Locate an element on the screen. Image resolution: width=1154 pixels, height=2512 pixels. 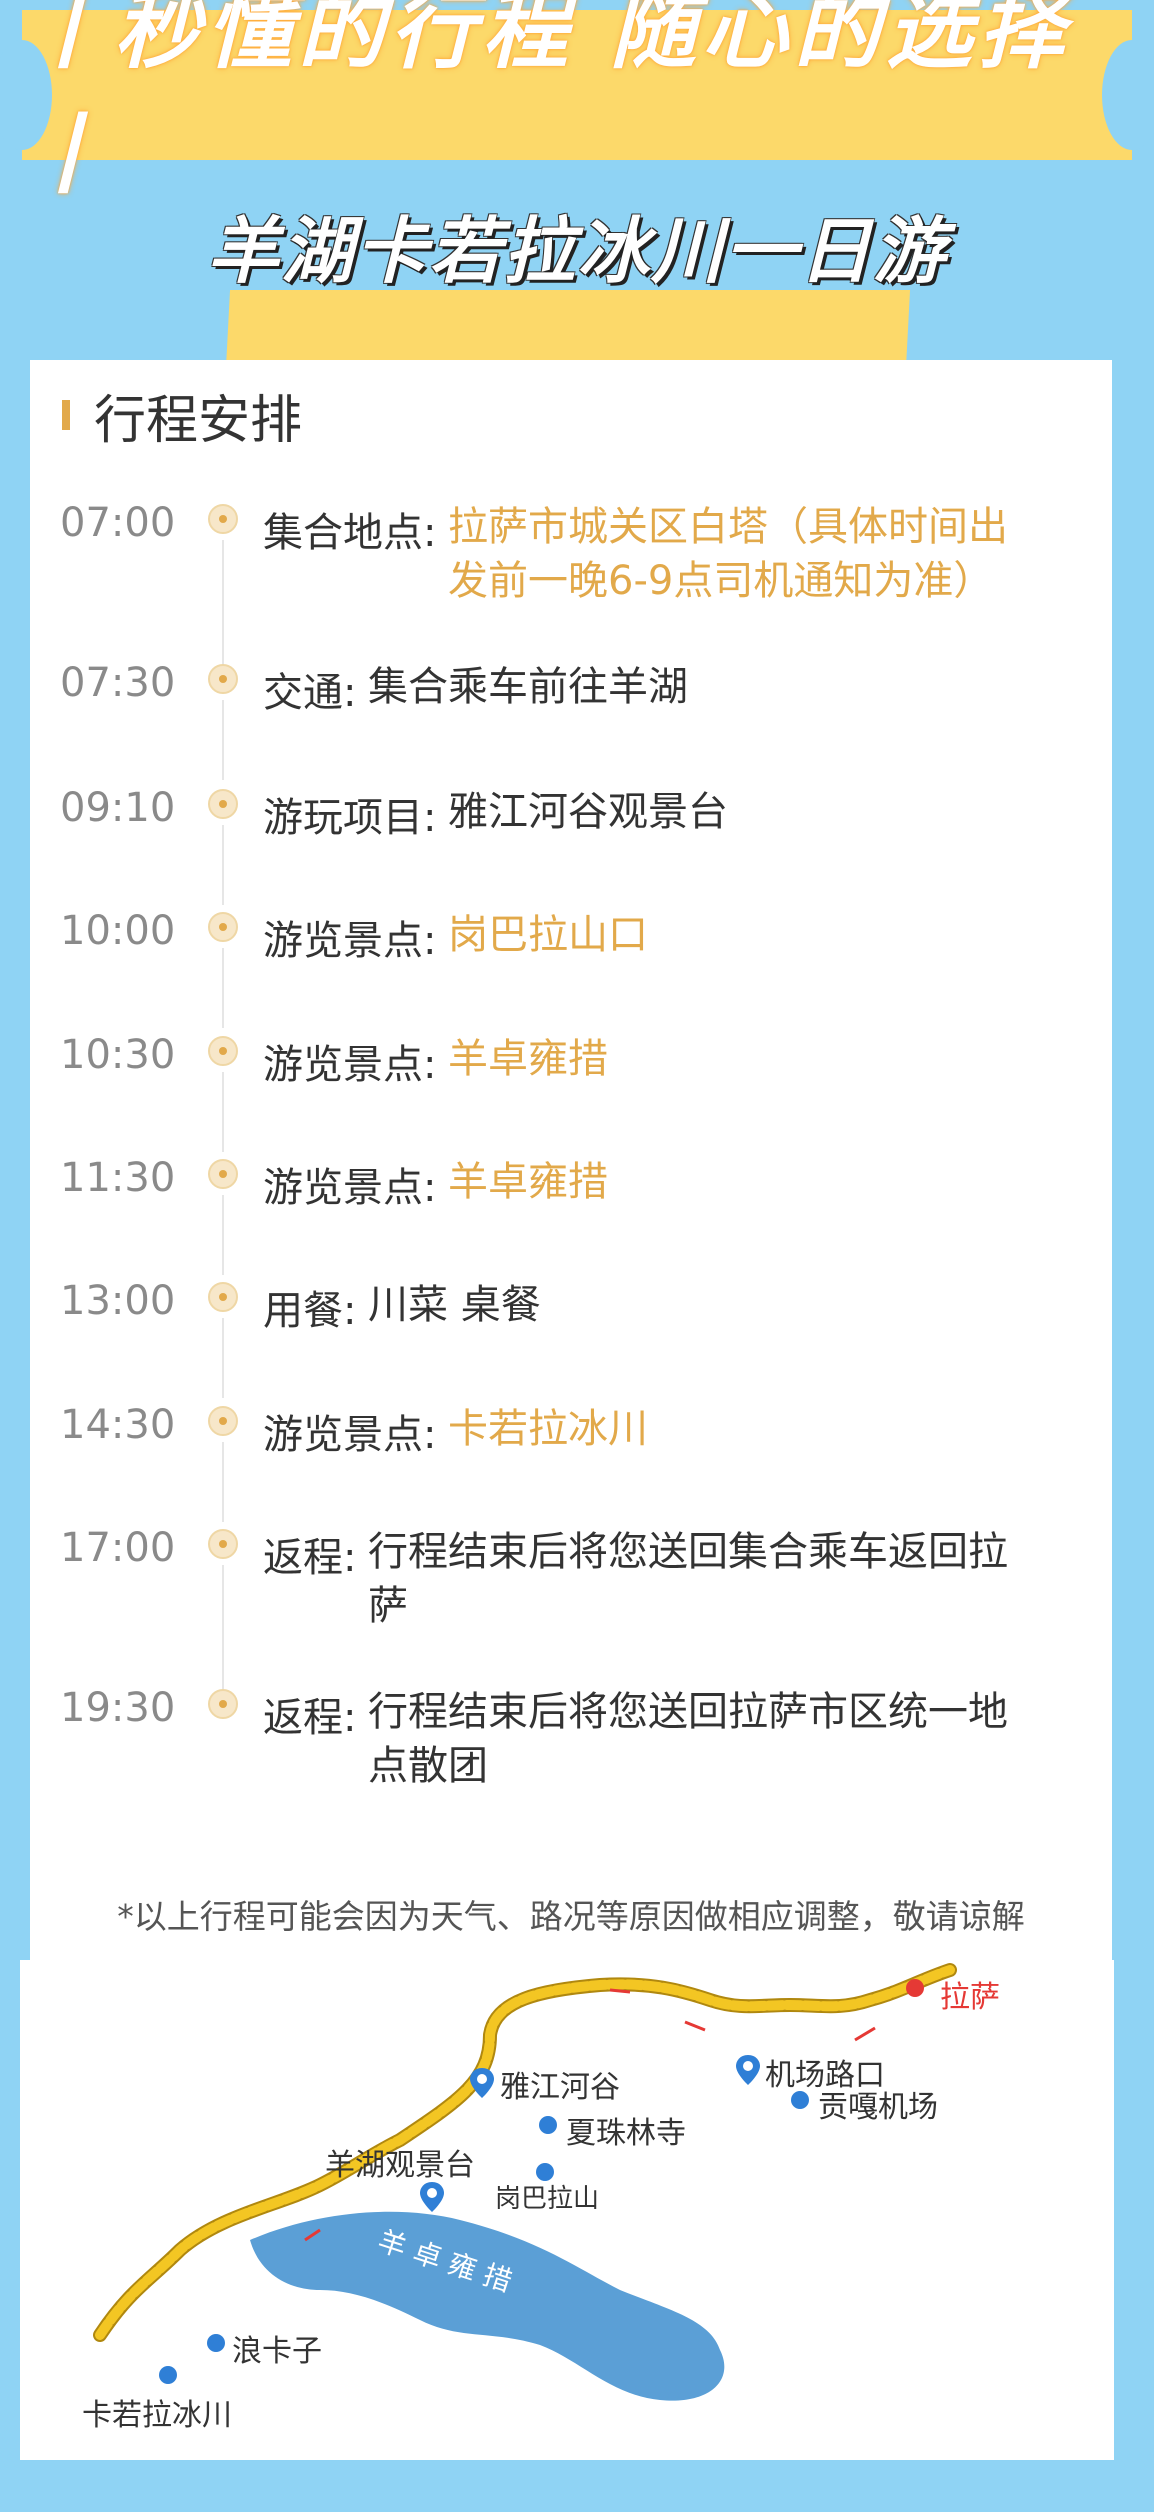
lhasa-marker is located at coordinates (915, 1988).